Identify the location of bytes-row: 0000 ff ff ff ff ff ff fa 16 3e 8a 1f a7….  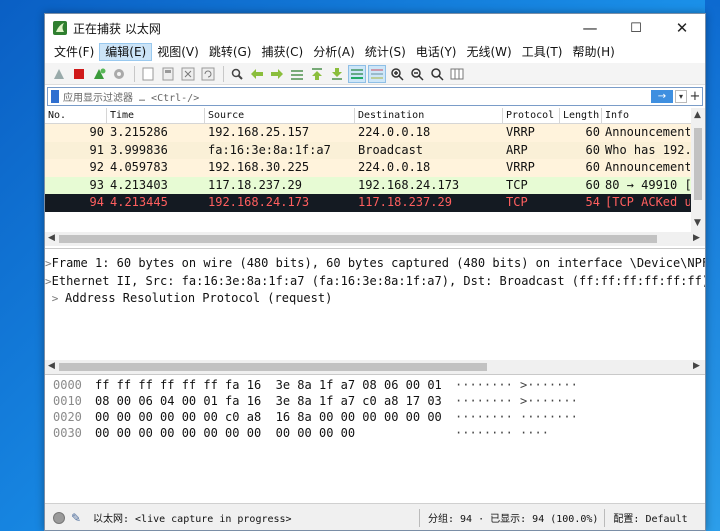
(375, 385).